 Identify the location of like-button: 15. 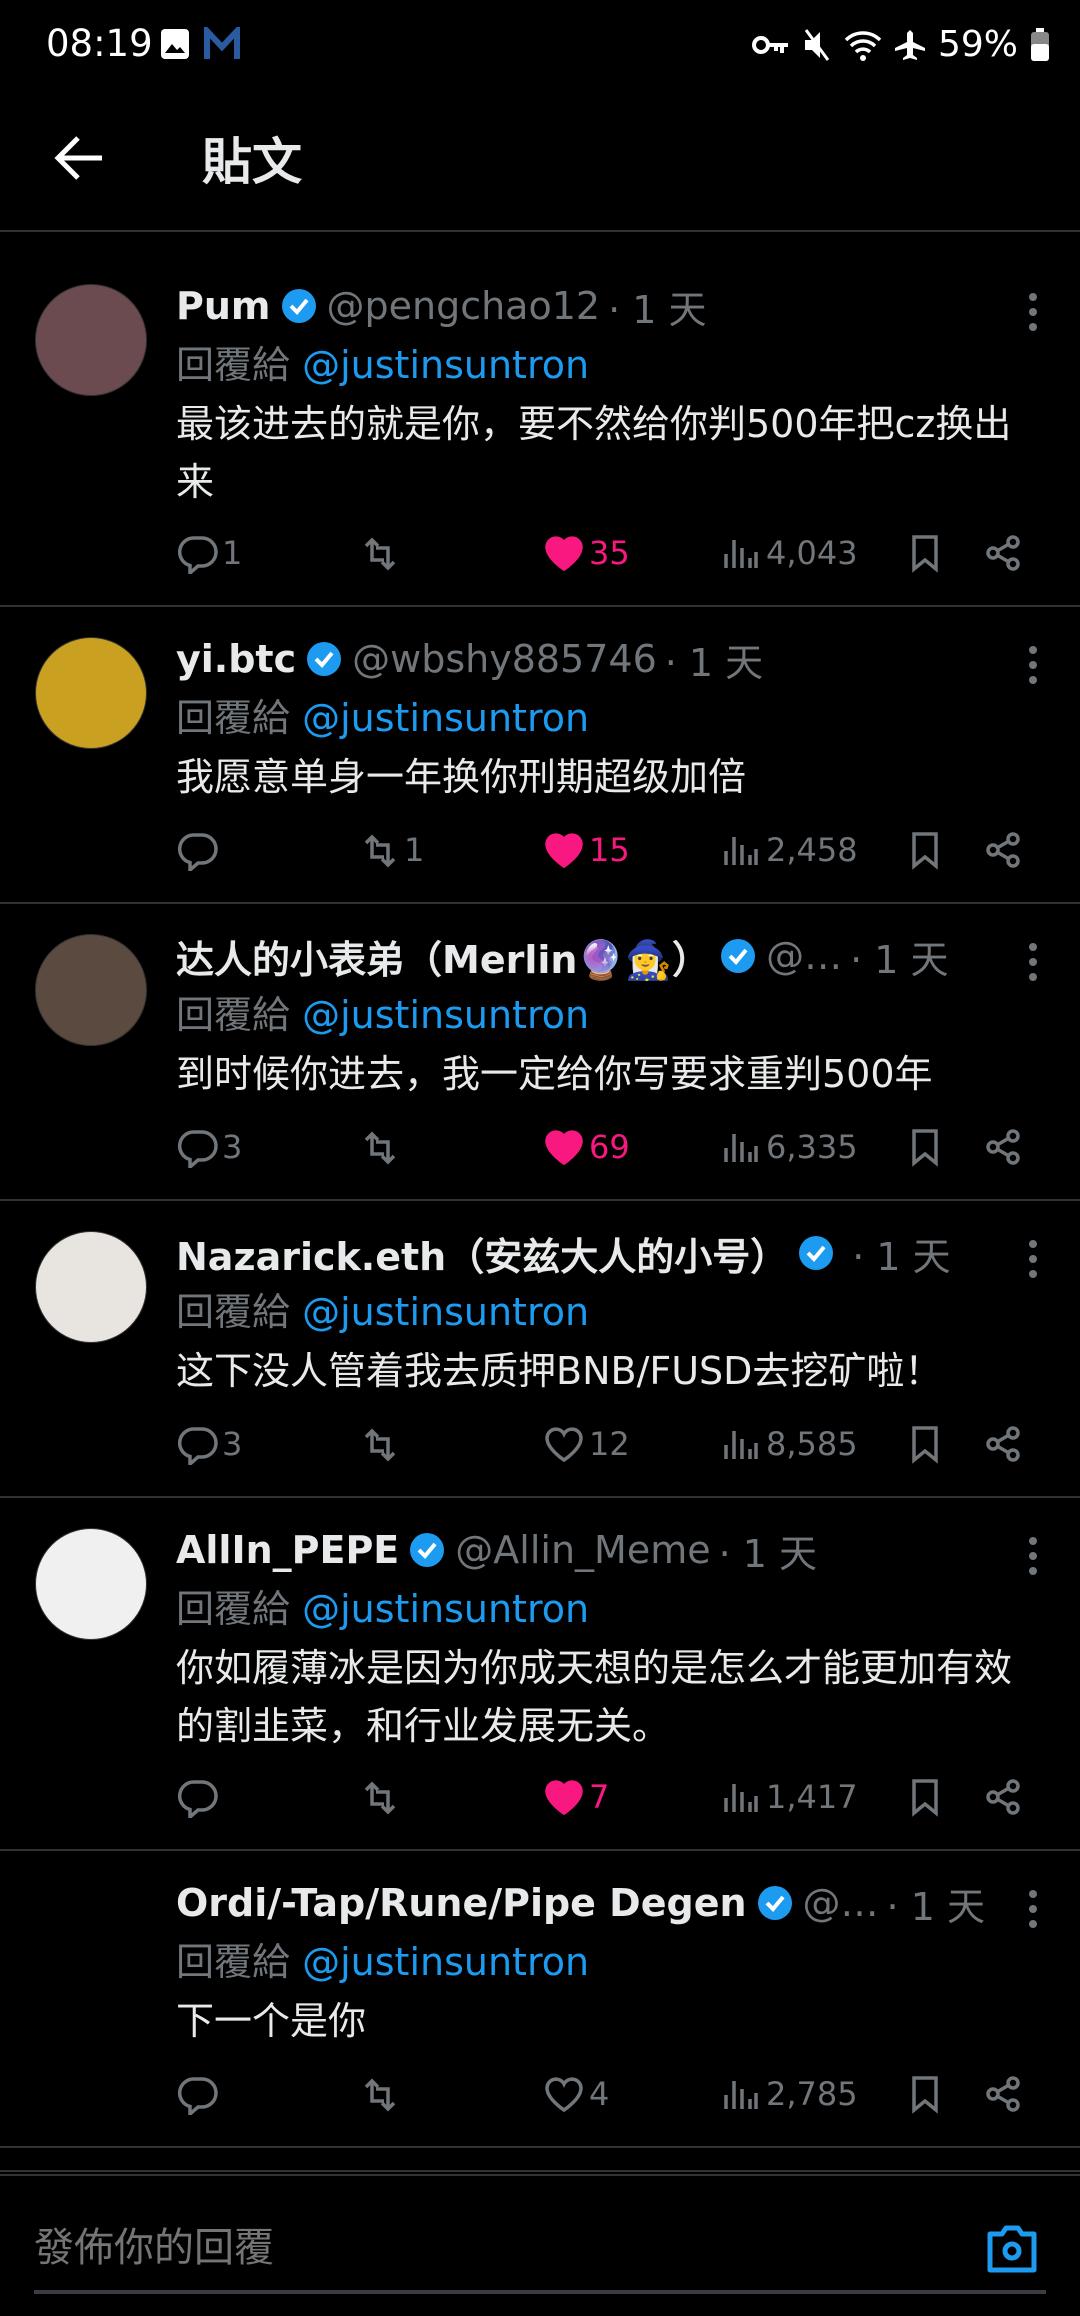
(586, 850).